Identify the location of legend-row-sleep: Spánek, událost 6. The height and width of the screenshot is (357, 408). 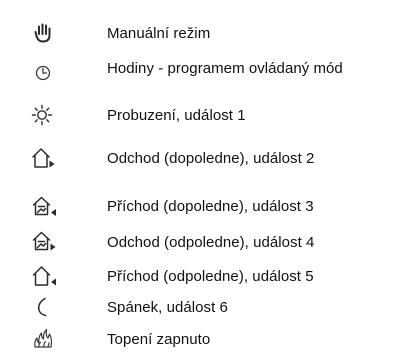
(204, 312).